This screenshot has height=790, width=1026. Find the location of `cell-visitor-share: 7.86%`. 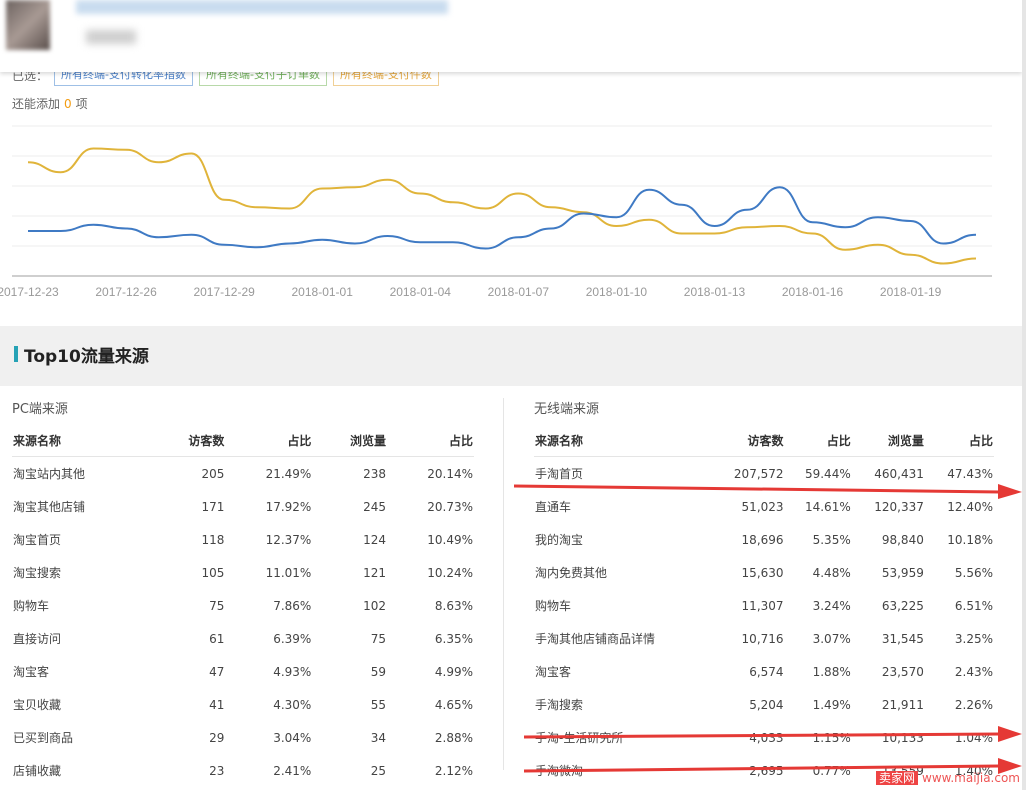

cell-visitor-share: 7.86% is located at coordinates (292, 605).